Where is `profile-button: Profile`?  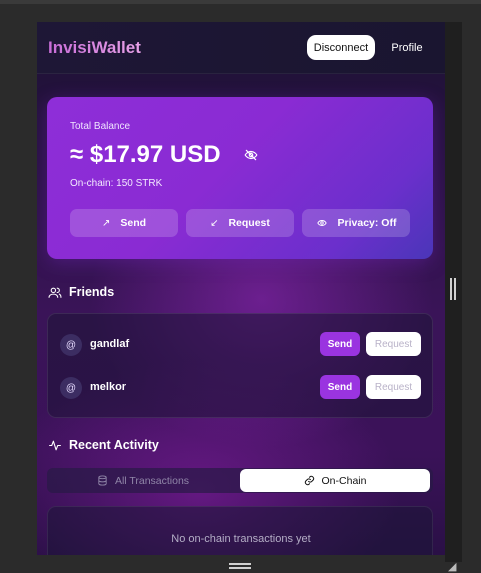 profile-button: Profile is located at coordinates (407, 47).